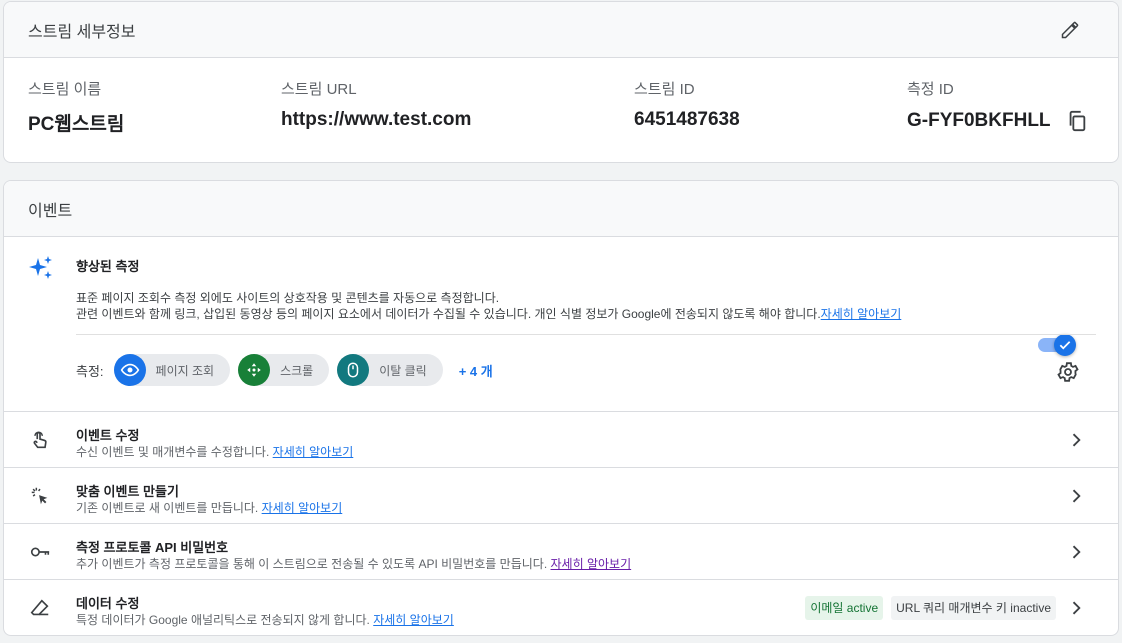 The width and height of the screenshot is (1122, 643). I want to click on redaction-badges: 이메일 active URL 쿼리 매개변수 키 inactive, so click(926, 608).